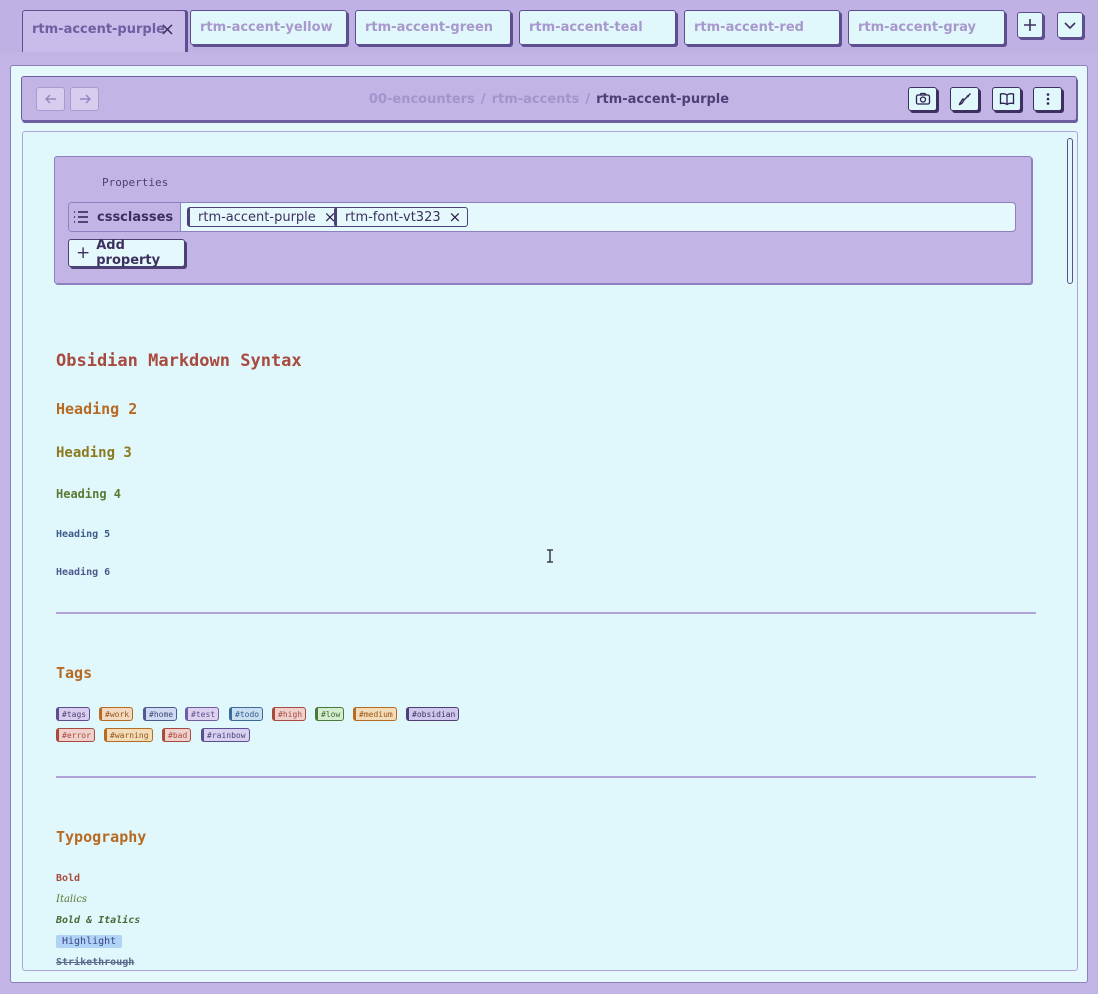  What do you see at coordinates (330, 714) in the screenshot?
I see `tag: #low` at bounding box center [330, 714].